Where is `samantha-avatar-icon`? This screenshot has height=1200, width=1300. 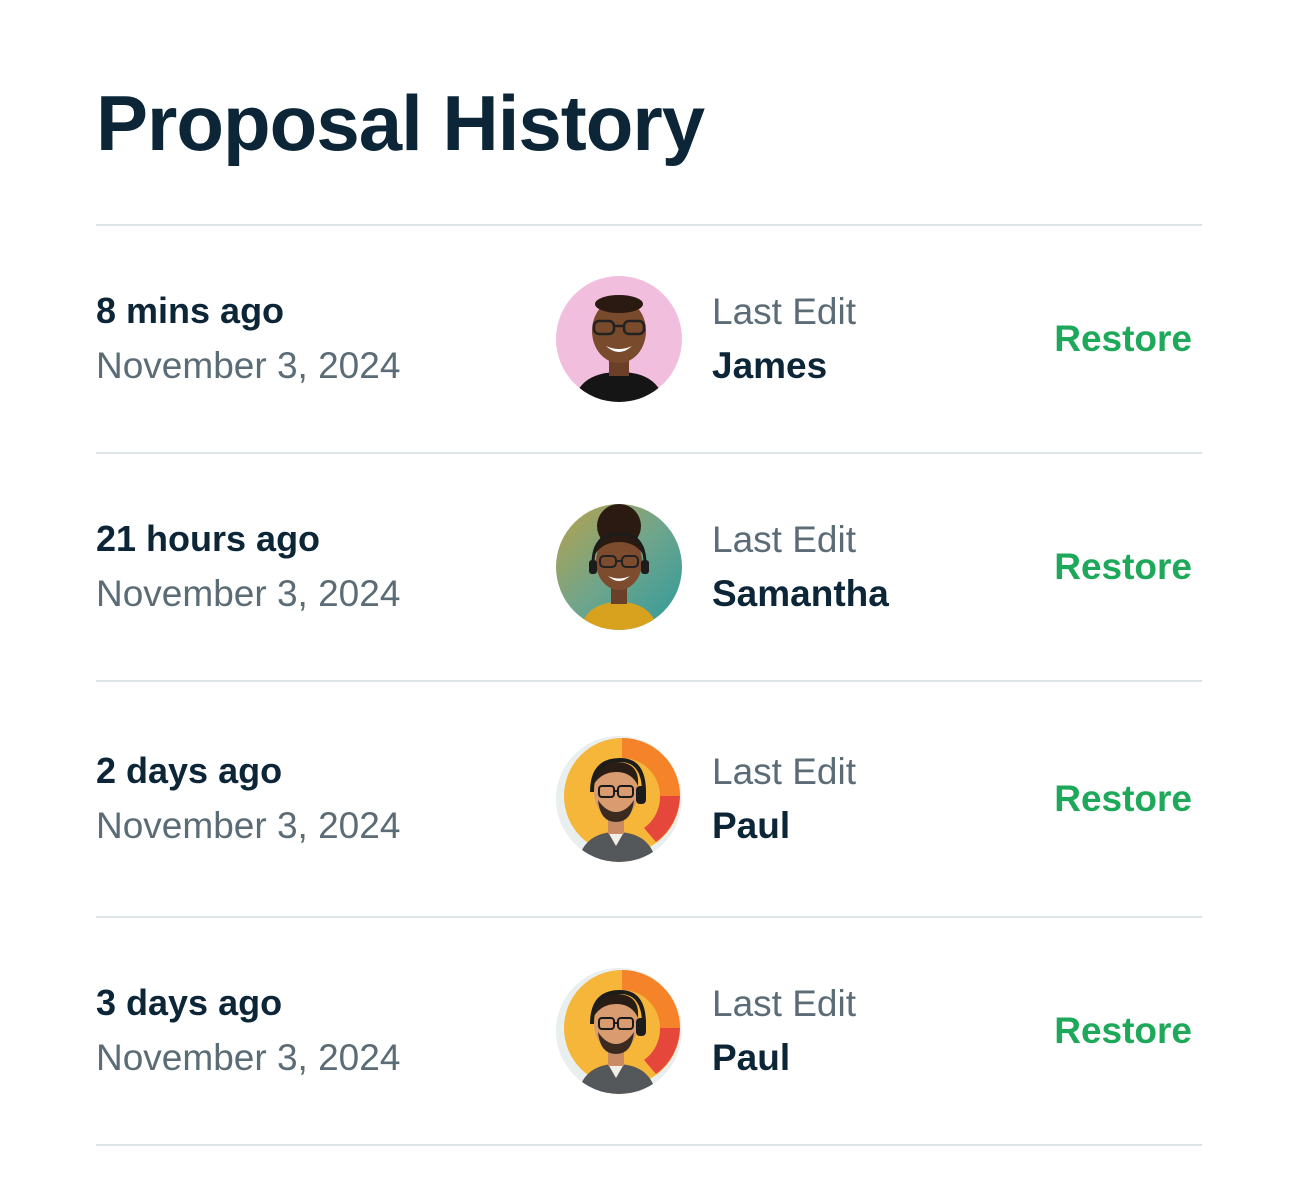
samantha-avatar-icon is located at coordinates (619, 567).